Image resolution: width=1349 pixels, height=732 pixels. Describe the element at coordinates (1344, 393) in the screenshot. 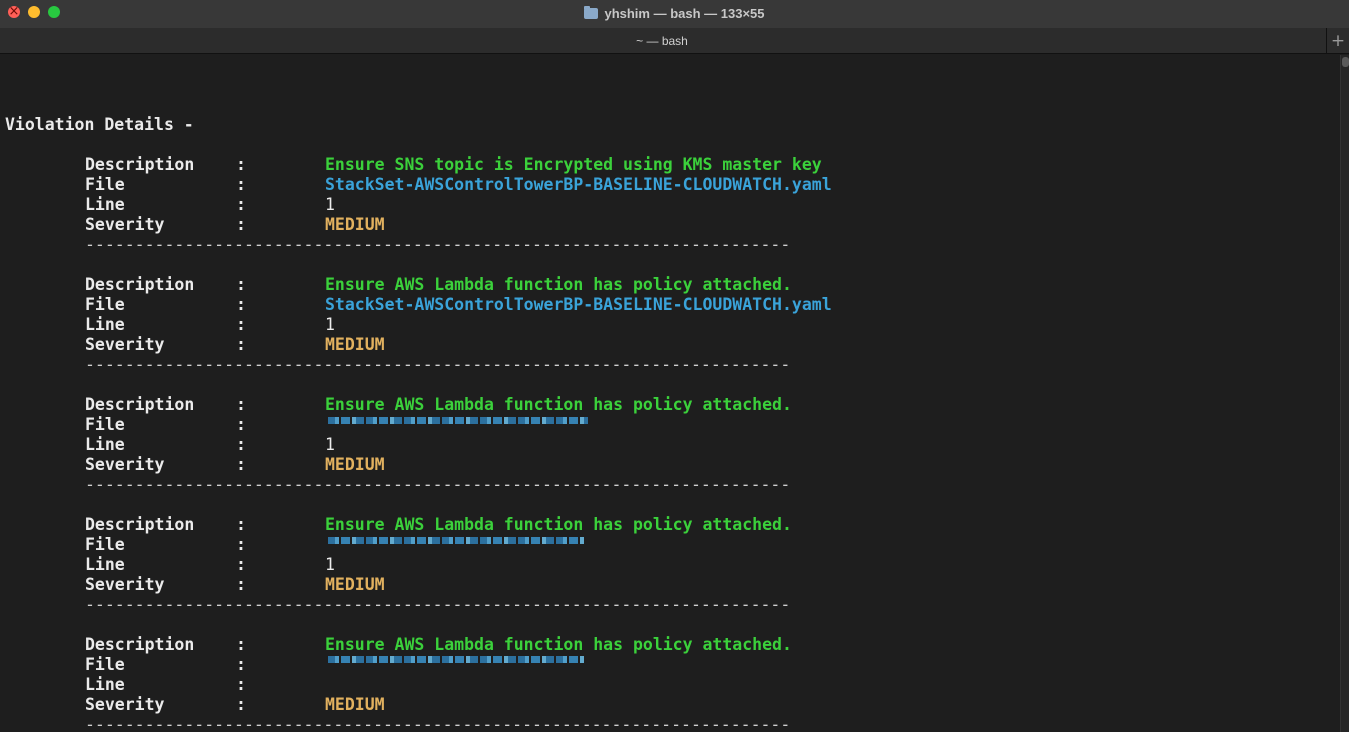

I see `terminal-scrollbar` at that location.